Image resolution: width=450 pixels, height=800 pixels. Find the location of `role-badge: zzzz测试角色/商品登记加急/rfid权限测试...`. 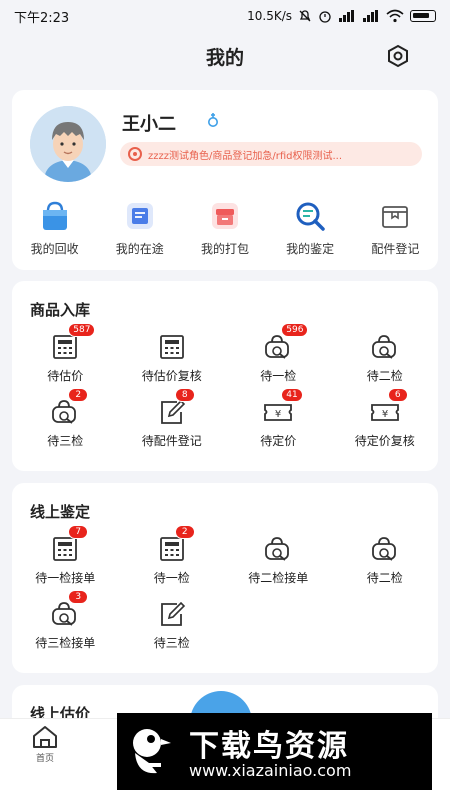

role-badge: zzzz测试角色/商品登记加急/rfid权限测试... is located at coordinates (271, 154).